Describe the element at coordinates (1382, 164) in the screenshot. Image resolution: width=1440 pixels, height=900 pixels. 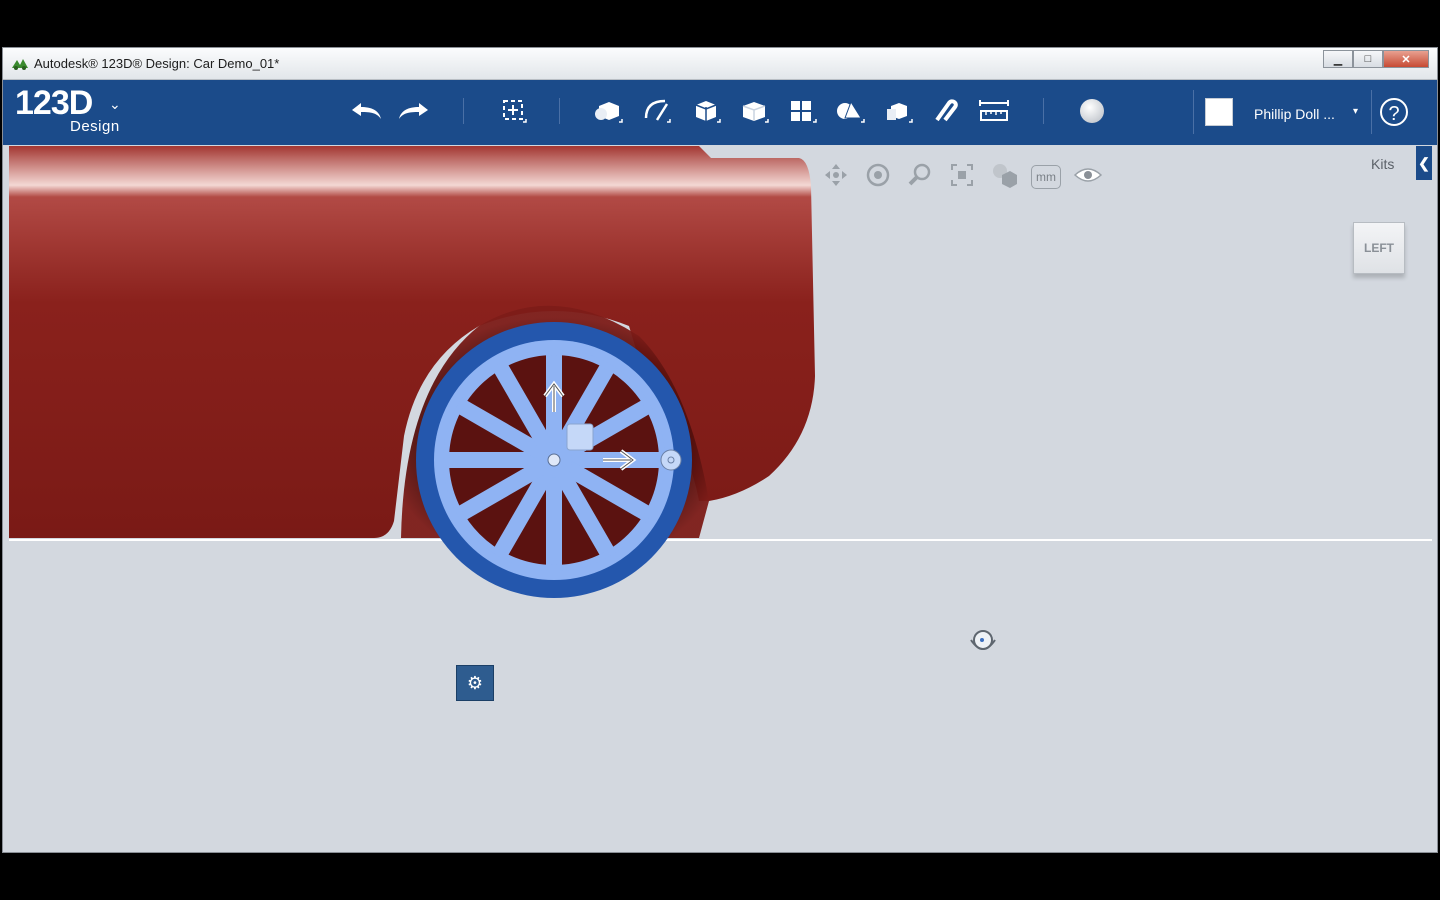
I see `kits-label: Kits` at that location.